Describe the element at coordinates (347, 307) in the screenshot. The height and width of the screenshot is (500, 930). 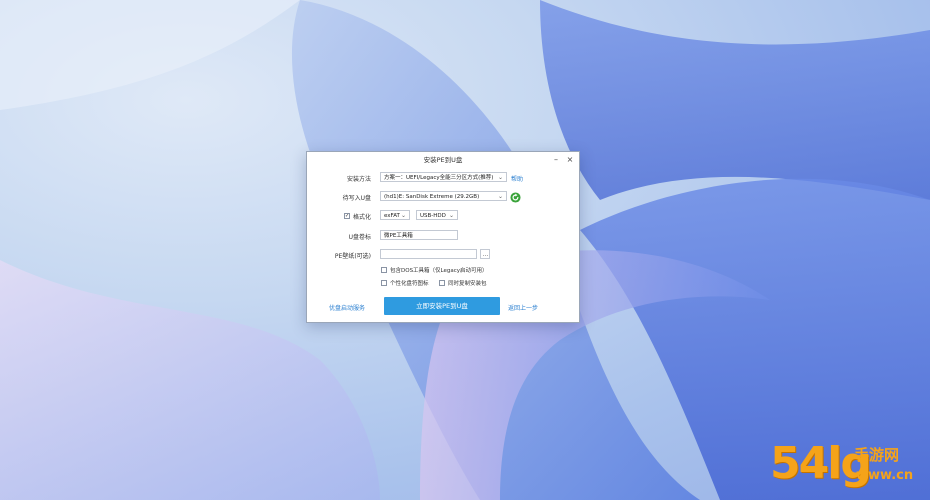
I see `usb-boot-service-link: 优盘启动服务` at that location.